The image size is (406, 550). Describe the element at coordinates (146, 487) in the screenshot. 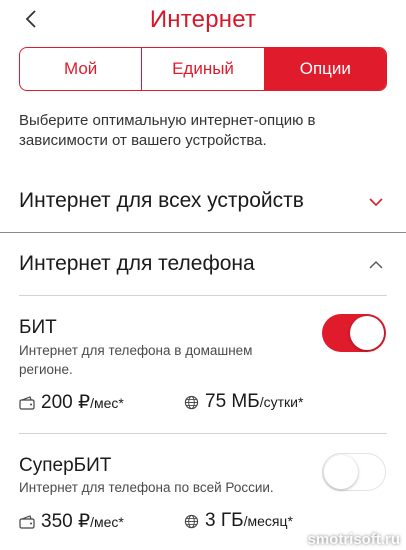

I see `option-description: Интернет для телефона по всей России.` at that location.